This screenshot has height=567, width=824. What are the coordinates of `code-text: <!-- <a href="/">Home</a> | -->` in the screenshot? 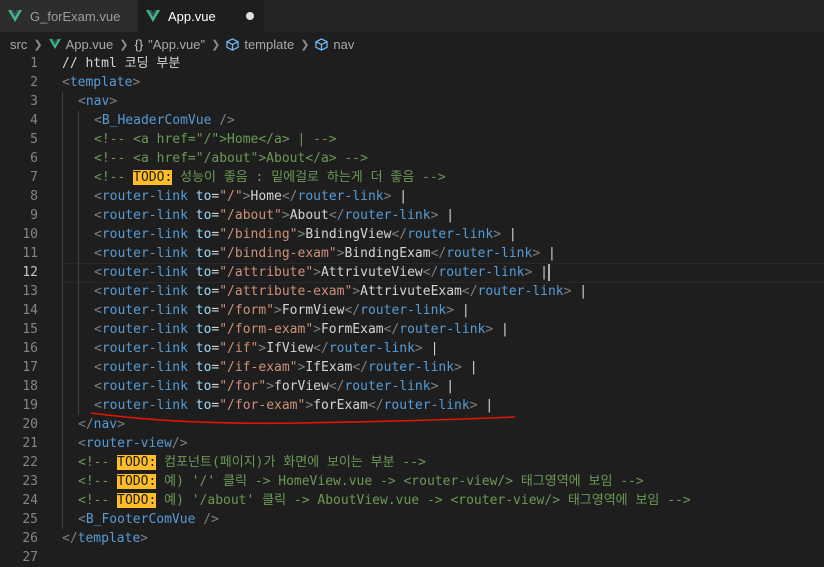 It's located at (215, 139).